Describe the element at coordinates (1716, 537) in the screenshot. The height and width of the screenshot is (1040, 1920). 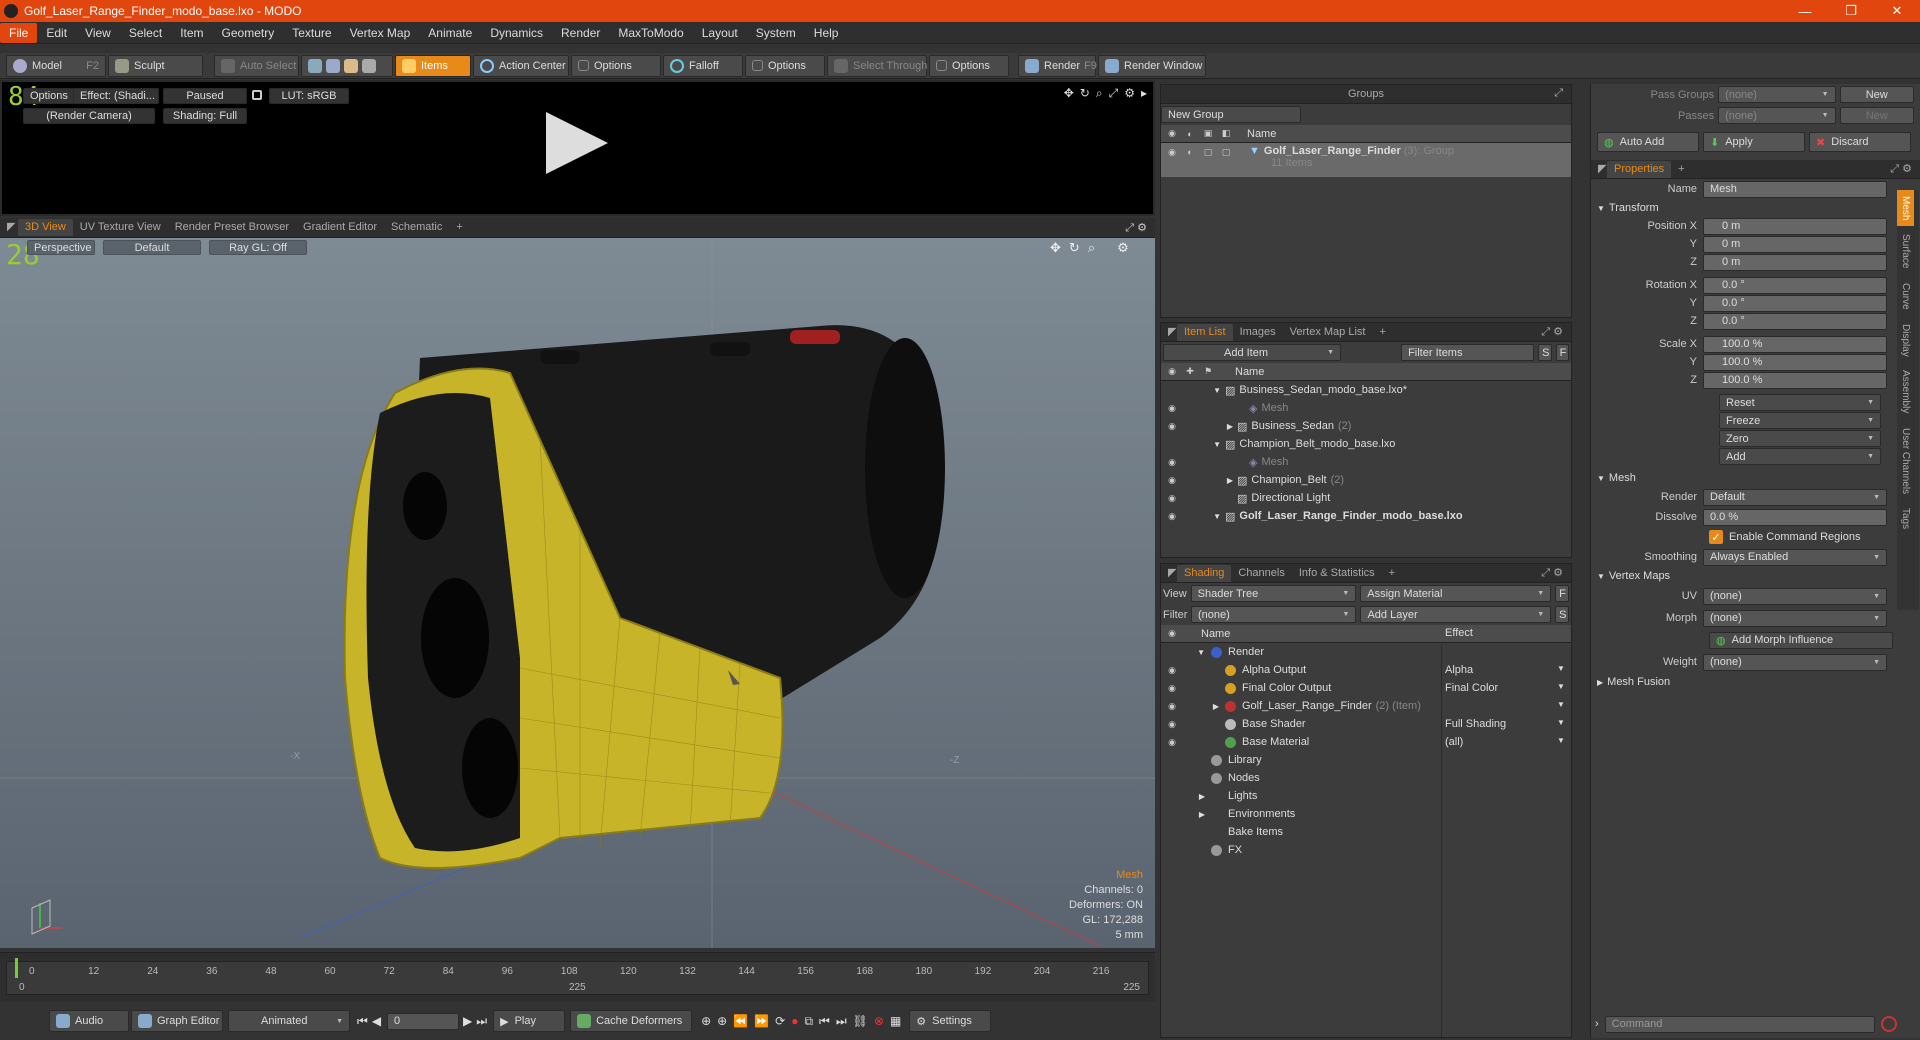
I see `command-regions-checkbox: ✓` at that location.